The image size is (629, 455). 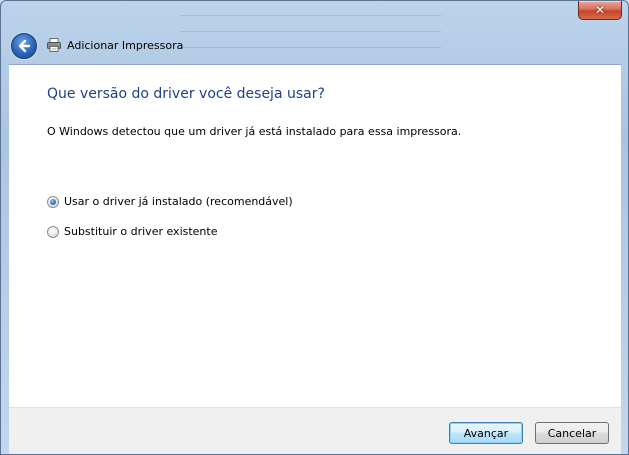 I want to click on back-button, so click(x=24, y=46).